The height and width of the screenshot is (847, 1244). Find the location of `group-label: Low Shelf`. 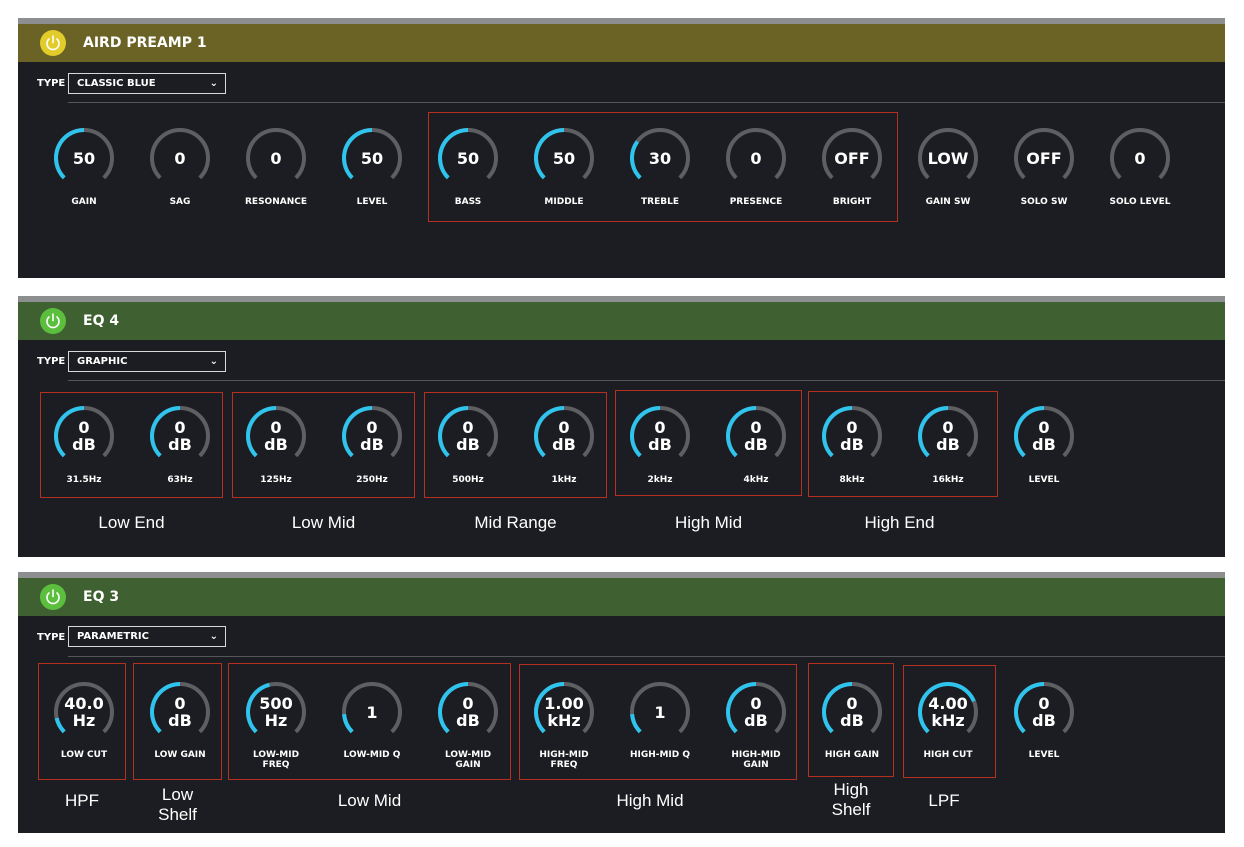

group-label: Low Shelf is located at coordinates (177, 804).